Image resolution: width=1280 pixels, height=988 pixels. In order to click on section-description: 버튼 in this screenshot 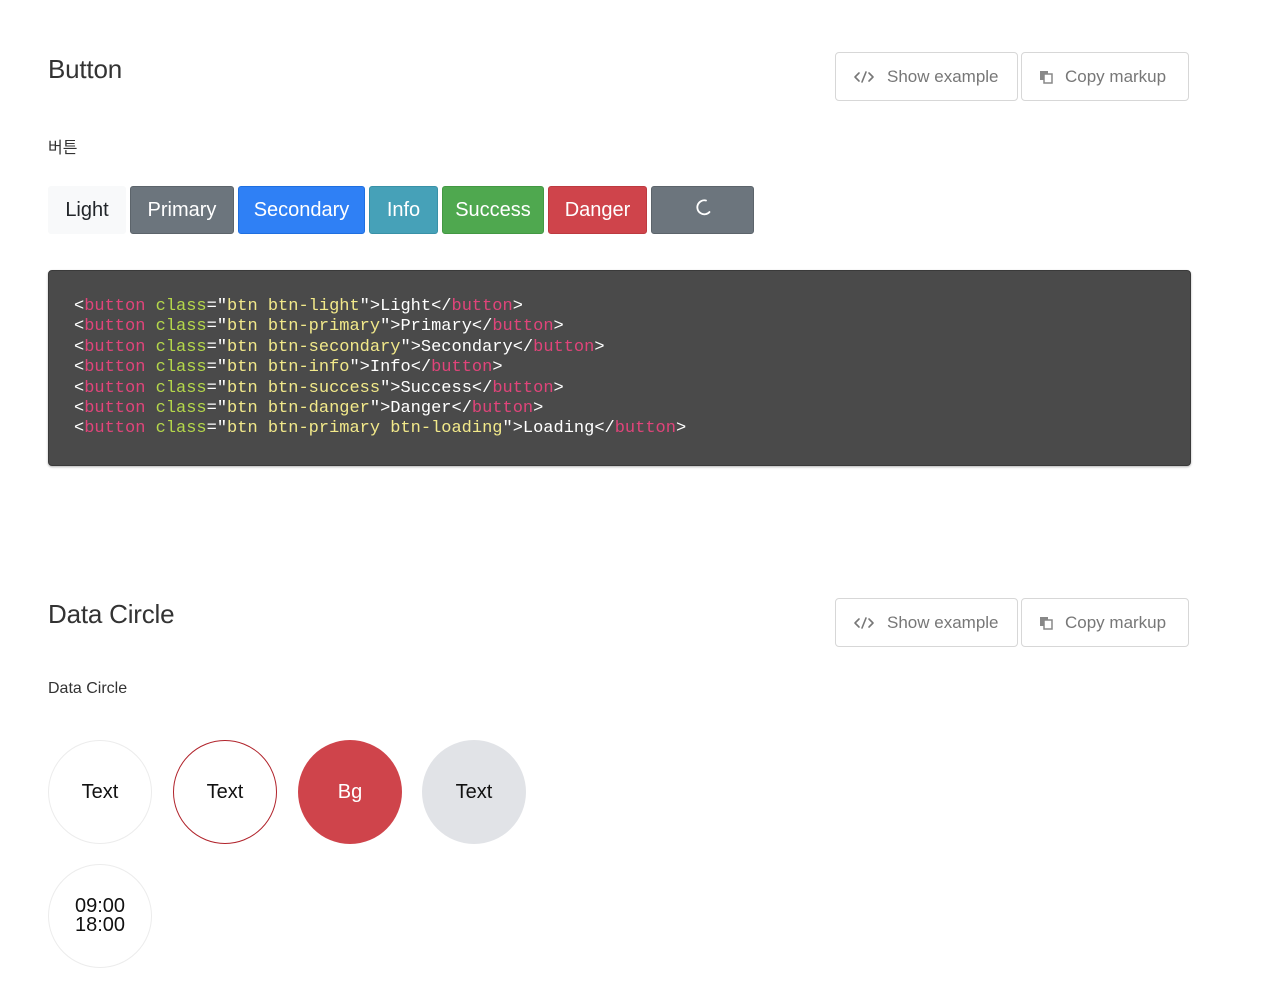, I will do `click(63, 148)`.